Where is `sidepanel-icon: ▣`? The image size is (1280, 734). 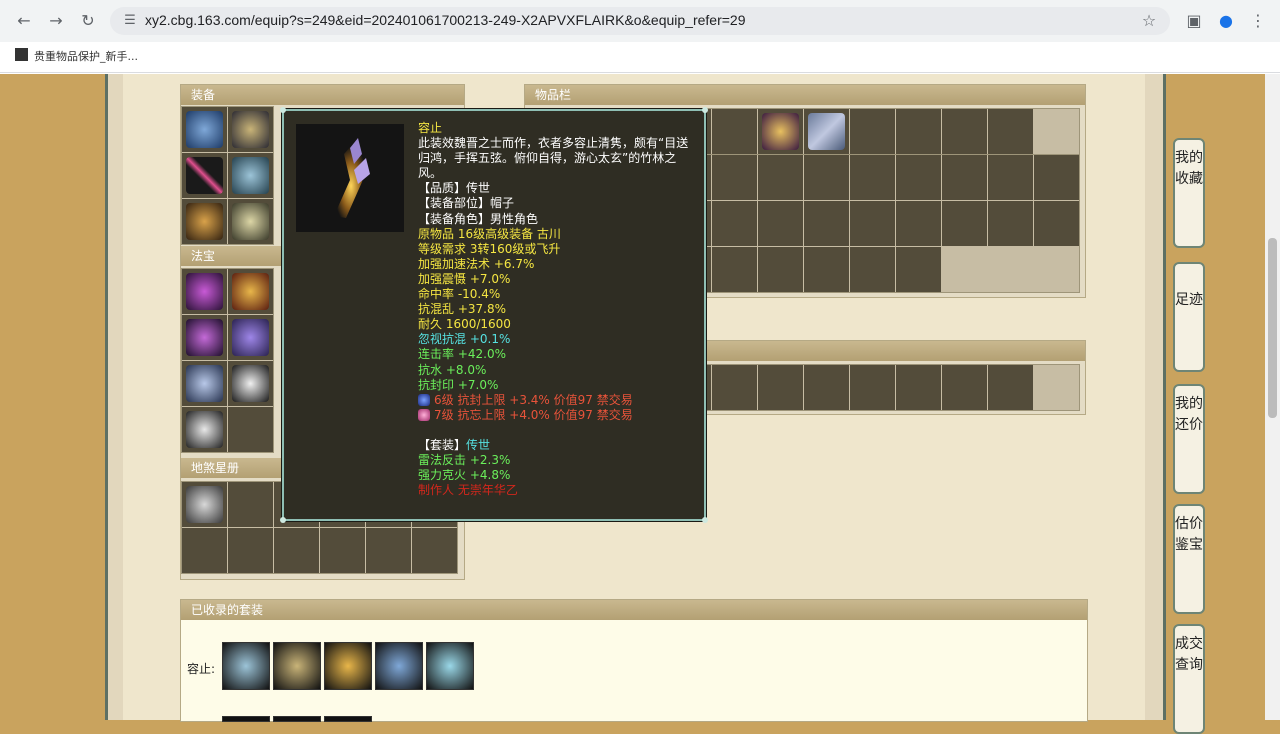
sidepanel-icon: ▣ is located at coordinates (1194, 21).